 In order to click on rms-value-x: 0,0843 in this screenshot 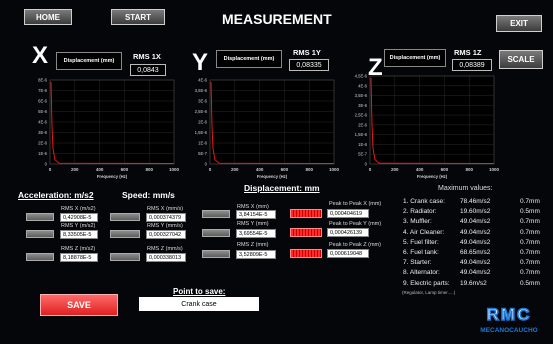, I will do `click(148, 70)`.